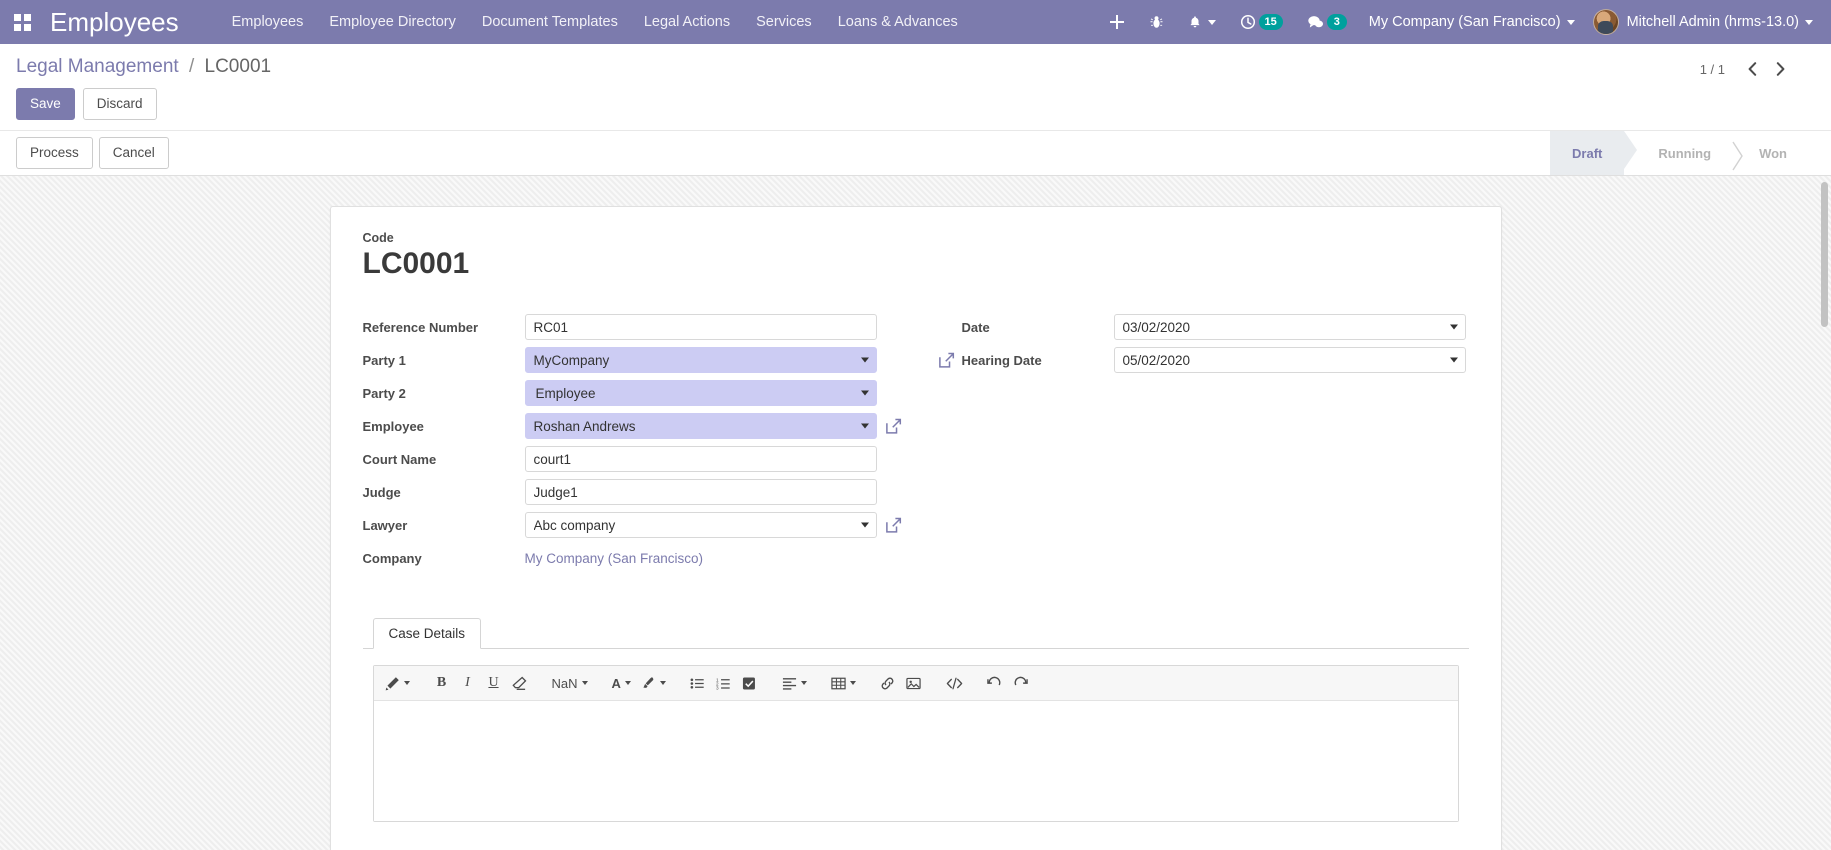 This screenshot has width=1831, height=850. Describe the element at coordinates (621, 683) in the screenshot. I see `font-color-dropdown: A` at that location.